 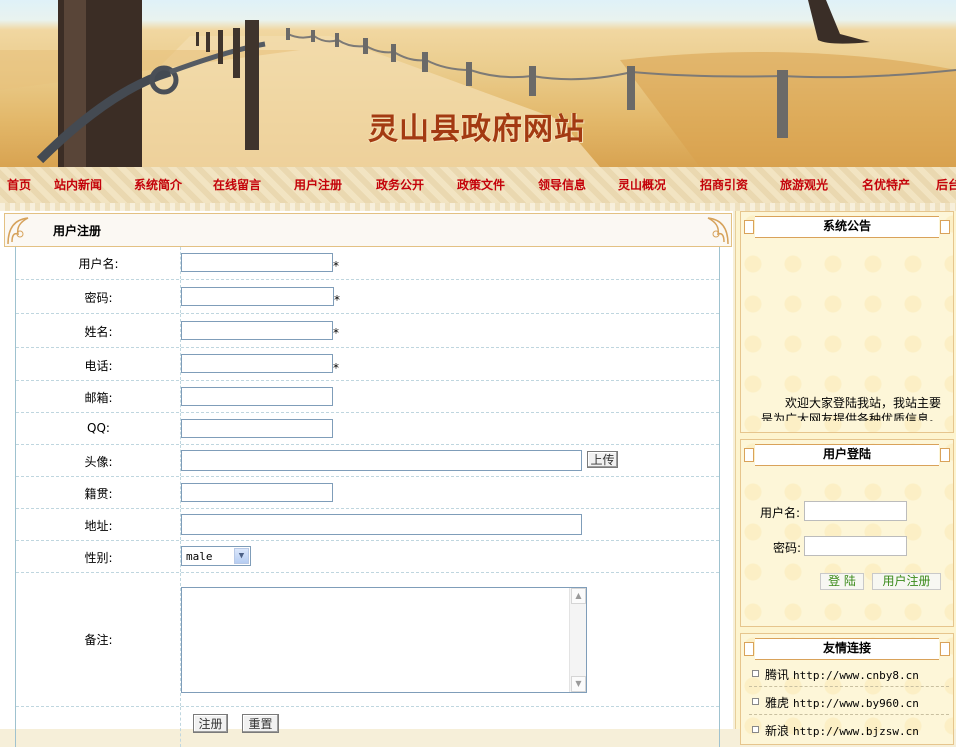 I want to click on link-name: 雅虎, so click(x=777, y=703).